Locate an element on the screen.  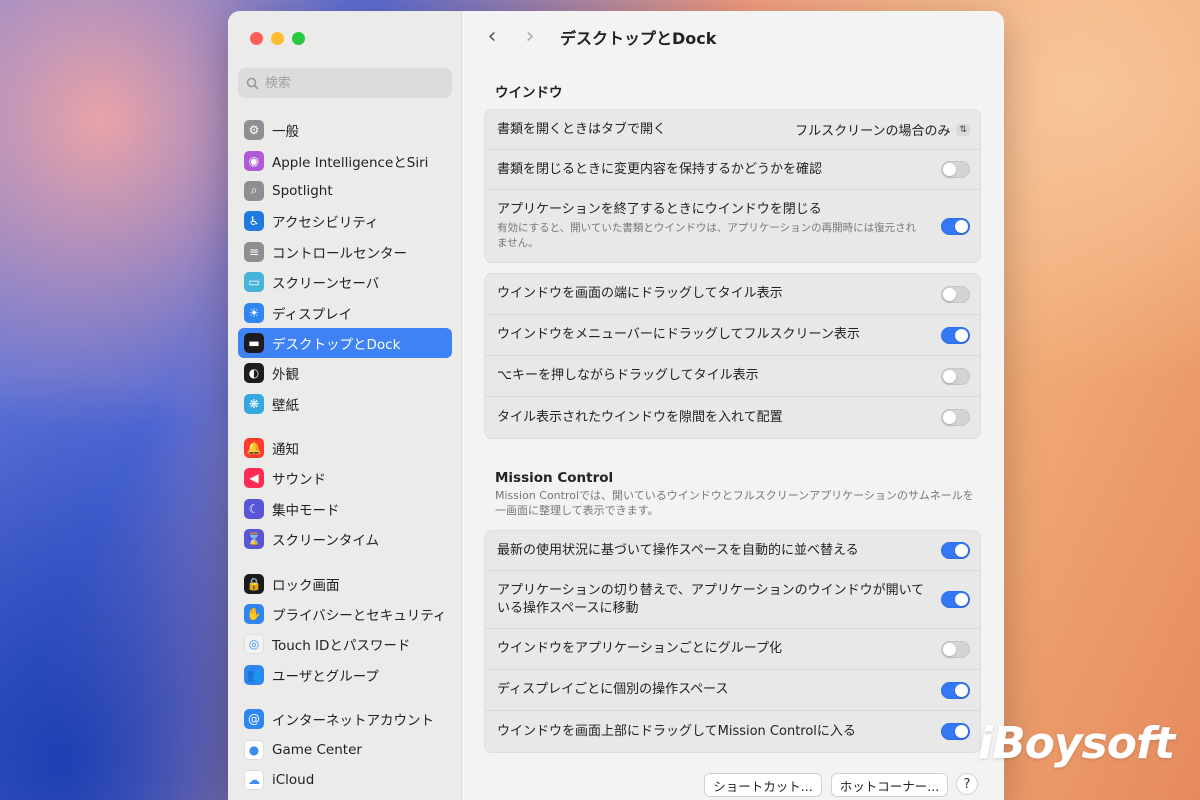
sidebar-item-label: Game Center is located at coordinates (317, 749).